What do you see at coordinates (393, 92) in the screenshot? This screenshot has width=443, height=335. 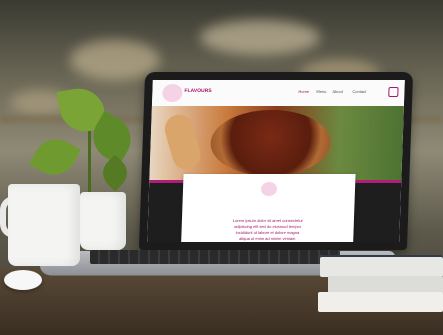 I see `basket-icon` at bounding box center [393, 92].